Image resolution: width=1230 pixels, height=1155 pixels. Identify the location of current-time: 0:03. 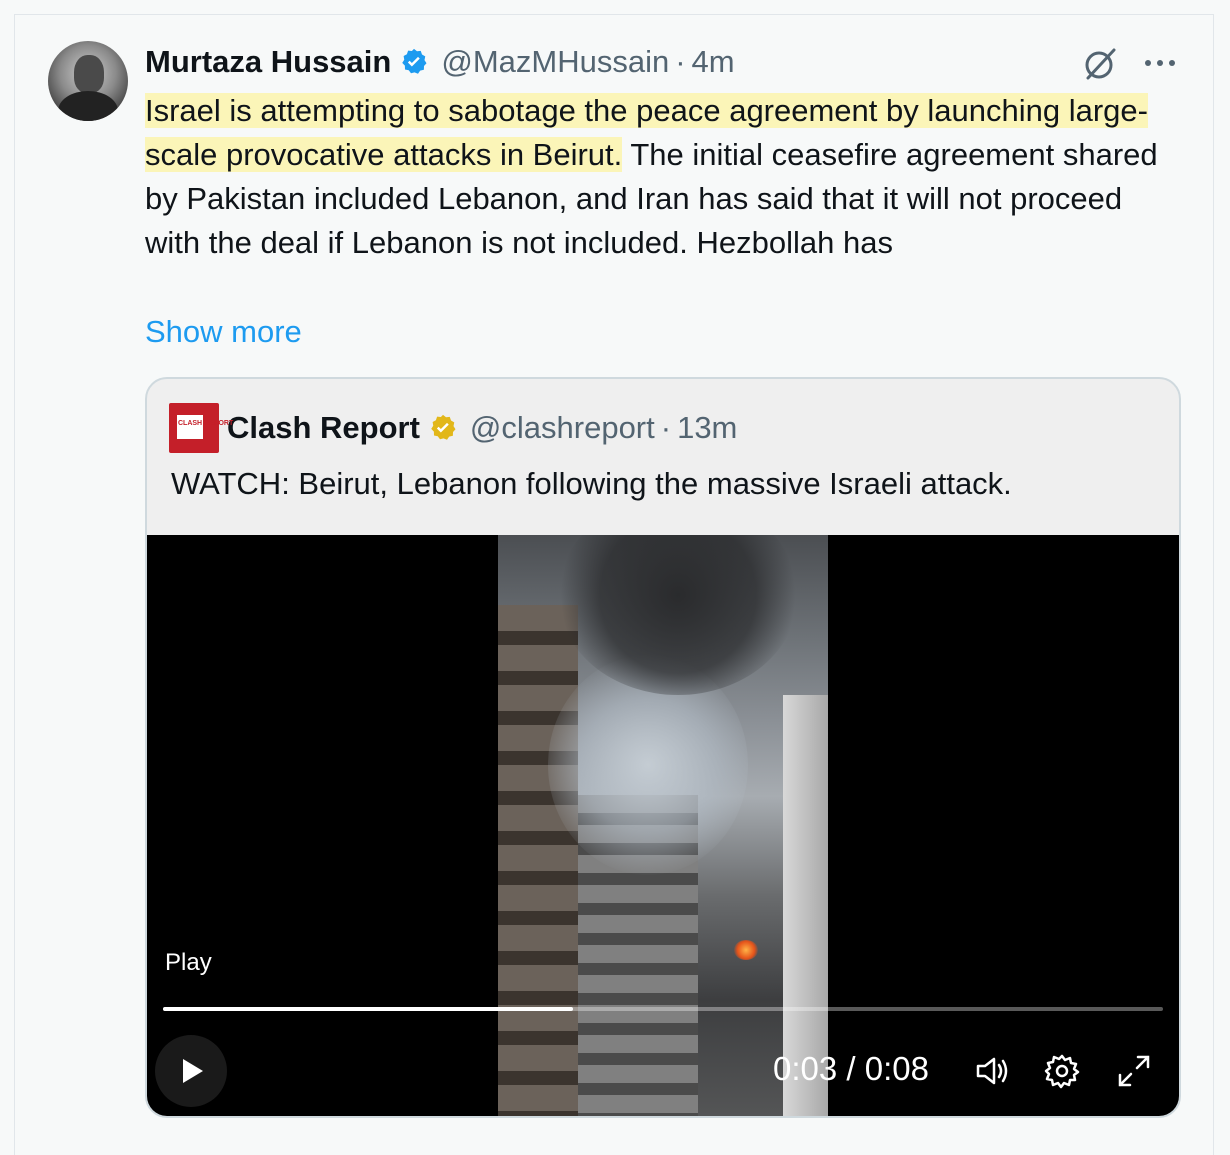
(805, 1068).